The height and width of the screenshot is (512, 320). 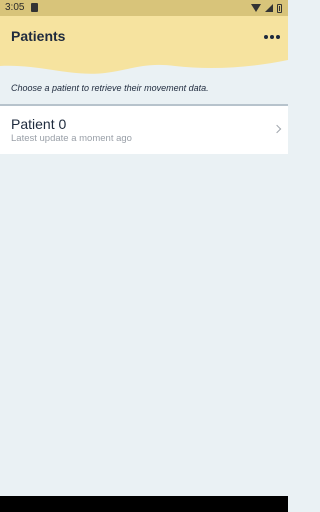 What do you see at coordinates (38, 36) in the screenshot?
I see `page-title: Patients` at bounding box center [38, 36].